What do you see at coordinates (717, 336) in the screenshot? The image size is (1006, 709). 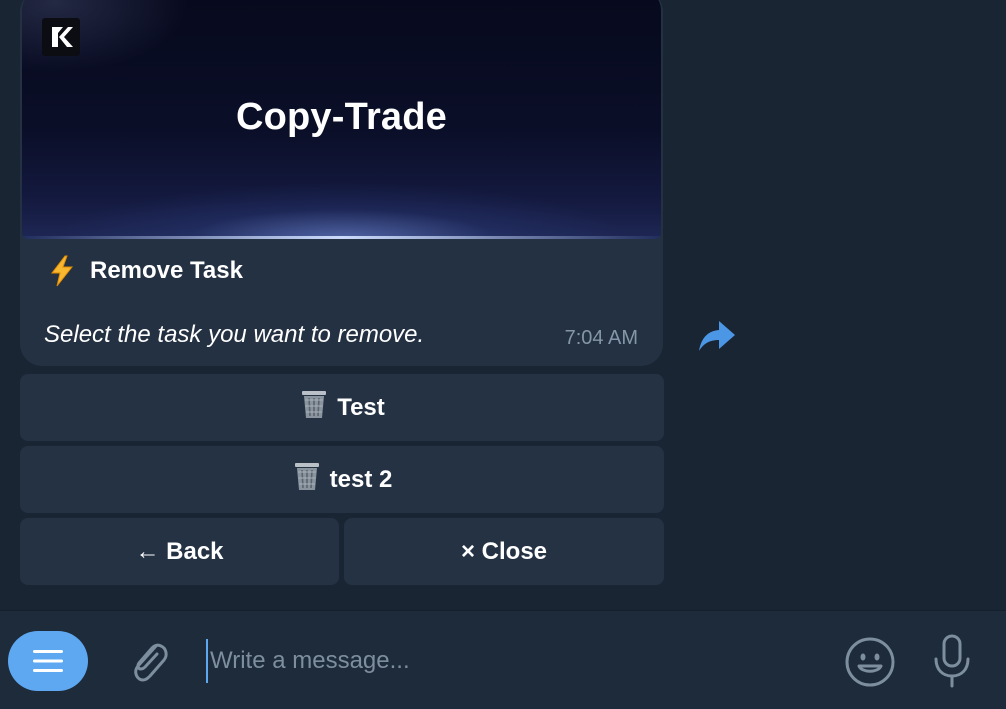 I see `forward-icon` at bounding box center [717, 336].